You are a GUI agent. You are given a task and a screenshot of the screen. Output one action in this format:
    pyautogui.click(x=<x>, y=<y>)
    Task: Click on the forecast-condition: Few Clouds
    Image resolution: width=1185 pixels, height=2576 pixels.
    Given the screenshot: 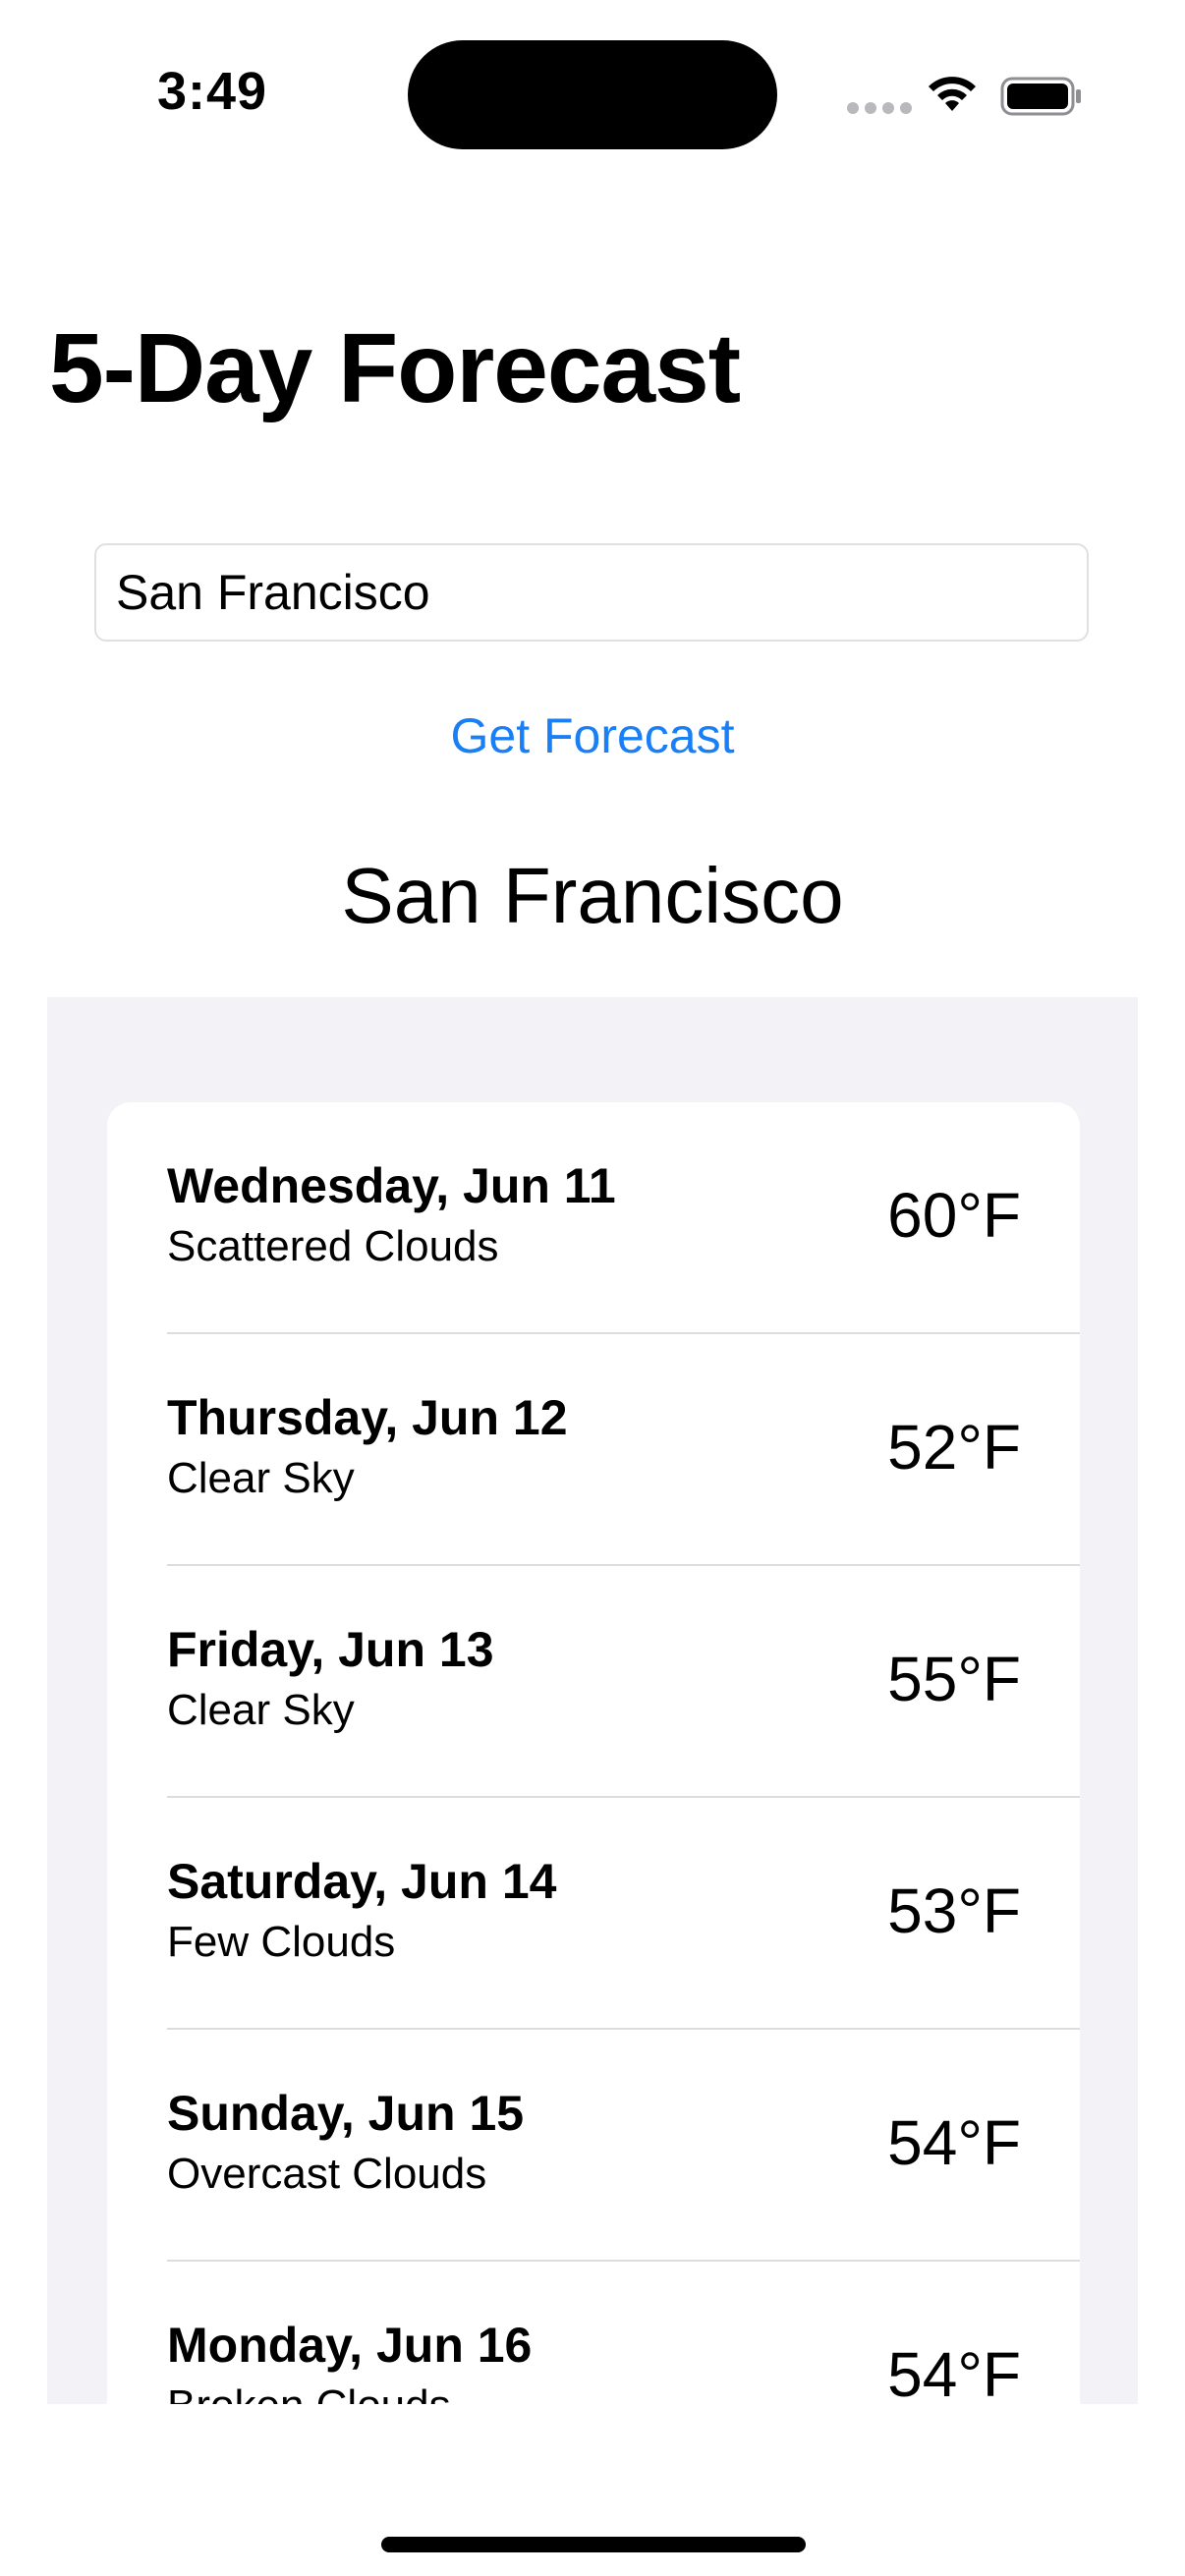 What is the action you would take?
    pyautogui.click(x=282, y=1942)
    